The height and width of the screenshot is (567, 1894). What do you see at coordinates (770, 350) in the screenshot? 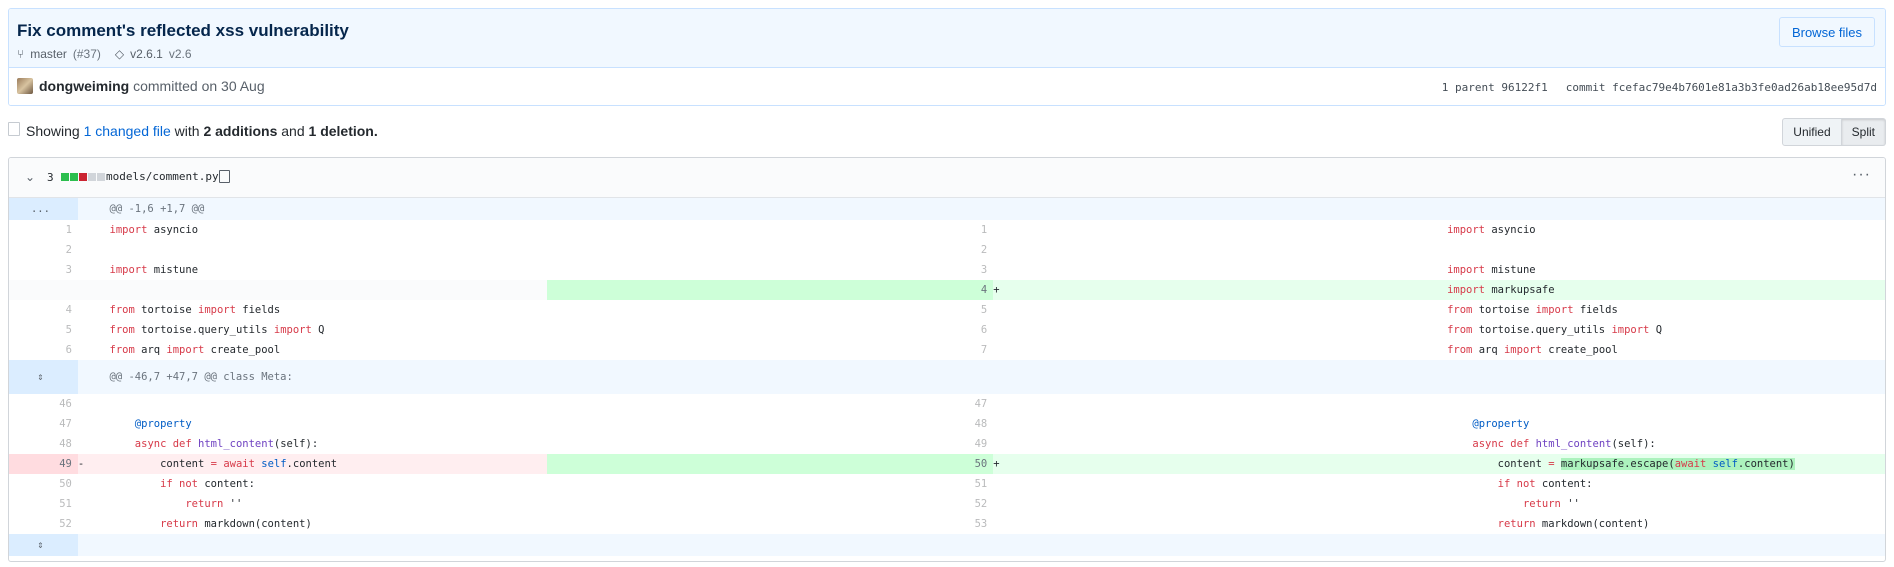
I see `line-number: 7` at bounding box center [770, 350].